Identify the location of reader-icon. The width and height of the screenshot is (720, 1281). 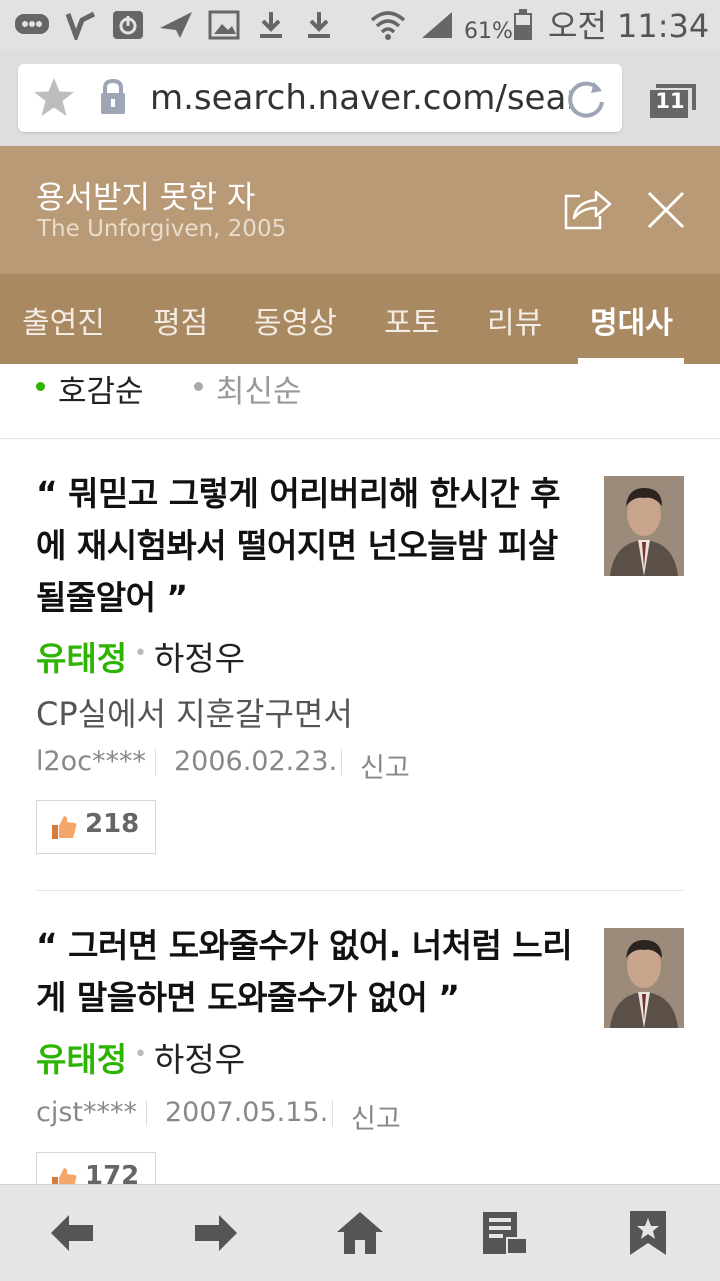
(504, 1233).